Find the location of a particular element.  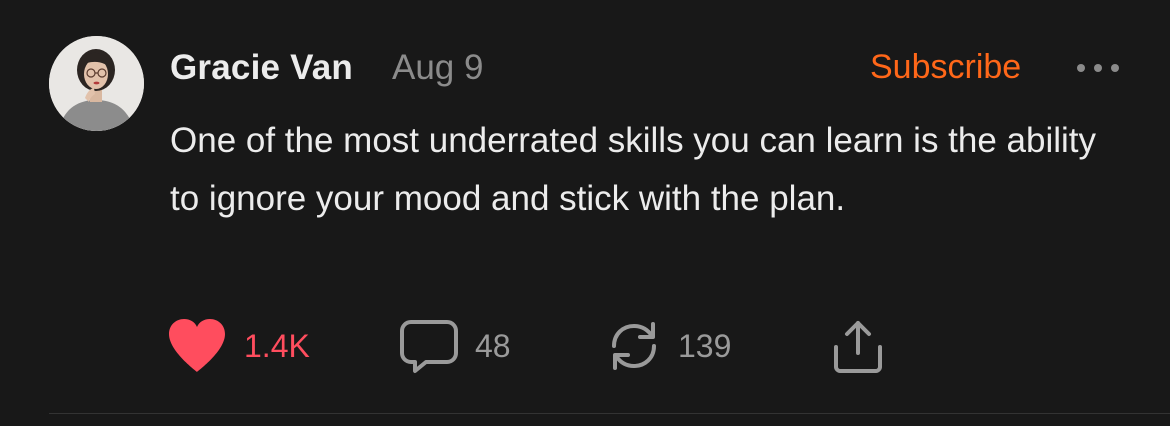

share-icon is located at coordinates (858, 347).